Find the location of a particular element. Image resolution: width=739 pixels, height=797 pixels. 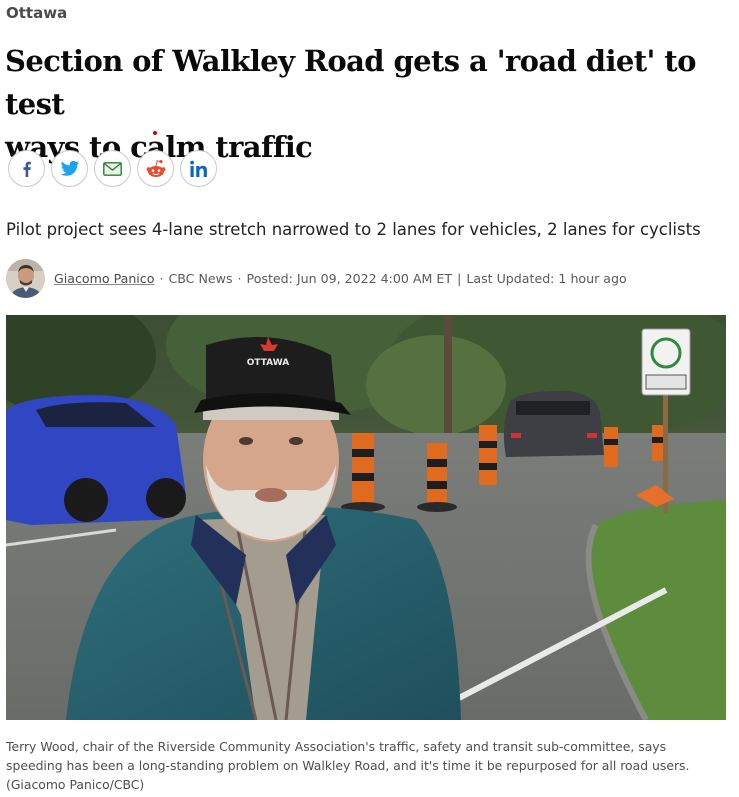

cap-logo-text: OTTAWA is located at coordinates (268, 363).